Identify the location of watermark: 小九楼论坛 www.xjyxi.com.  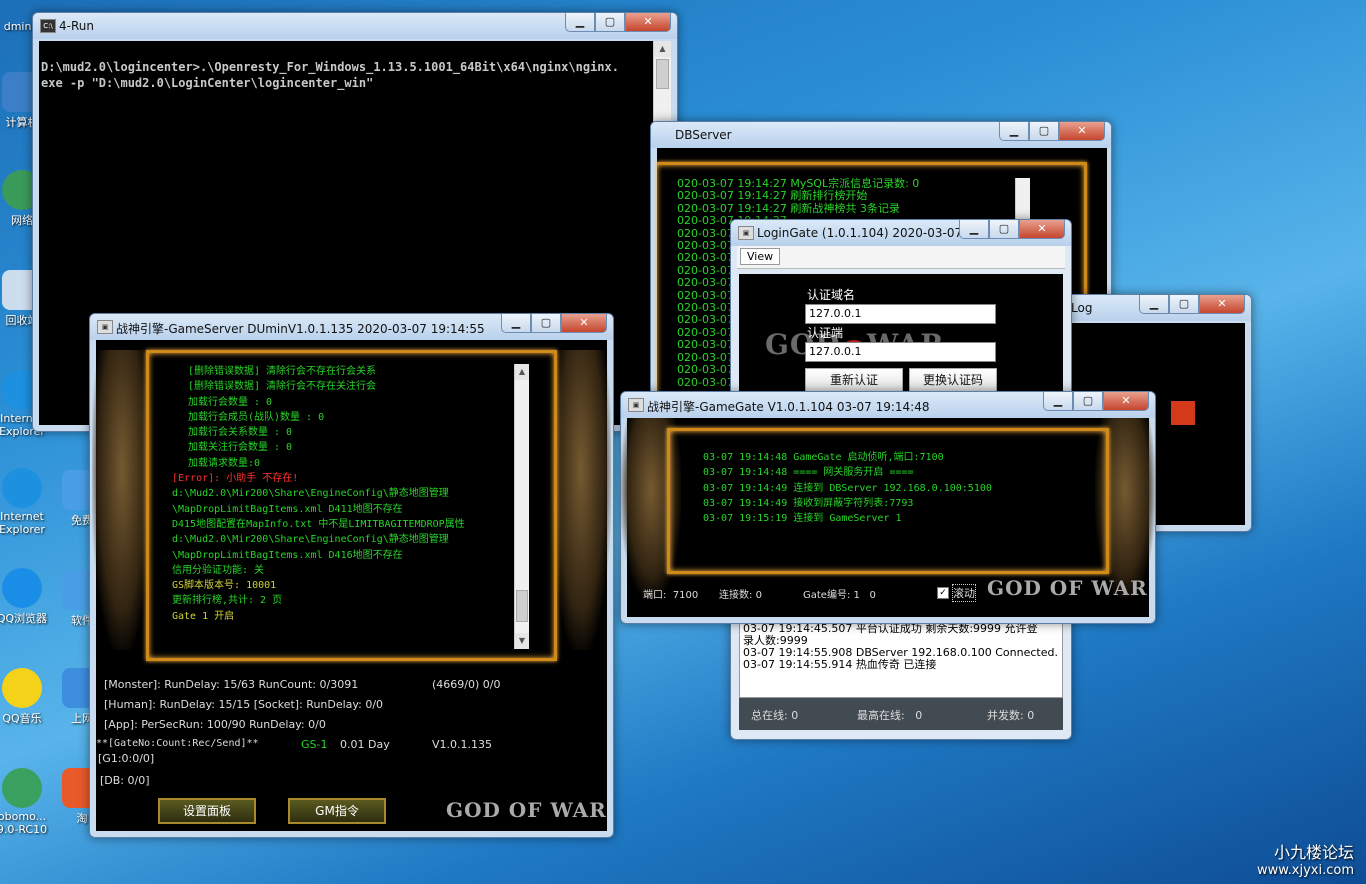
(1305, 858).